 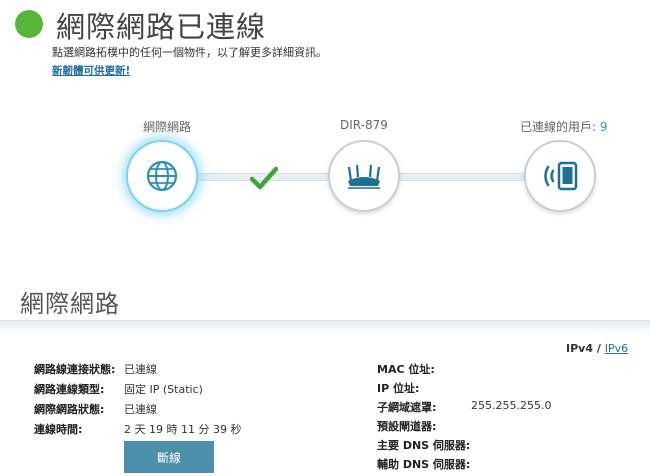 I want to click on router-icon, so click(x=364, y=176).